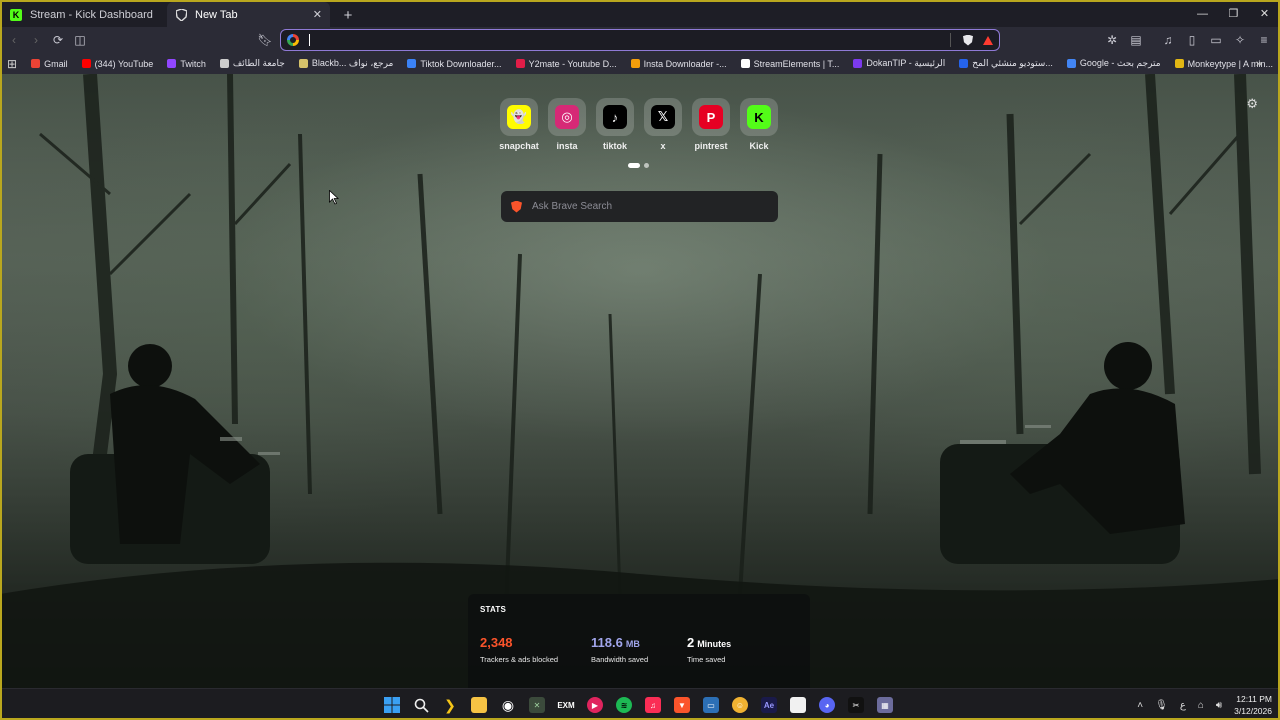  Describe the element at coordinates (624, 705) in the screenshot. I see `spotify-icon: ≋` at that location.